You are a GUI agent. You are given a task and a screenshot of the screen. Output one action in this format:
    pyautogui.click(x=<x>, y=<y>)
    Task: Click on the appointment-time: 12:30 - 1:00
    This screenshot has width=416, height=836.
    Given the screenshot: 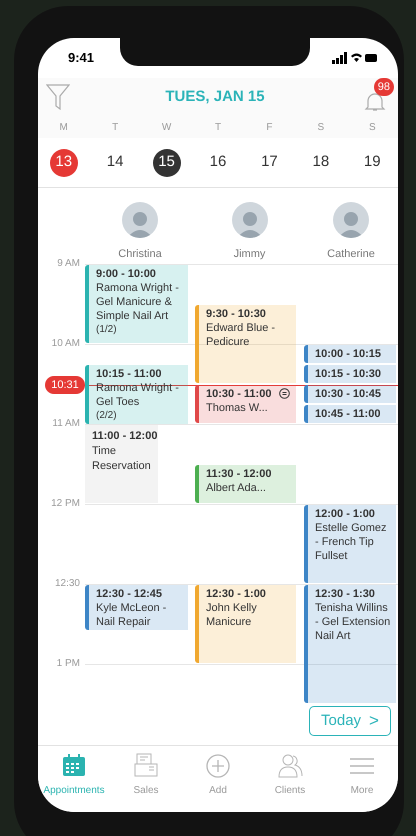 What is the action you would take?
    pyautogui.click(x=236, y=594)
    